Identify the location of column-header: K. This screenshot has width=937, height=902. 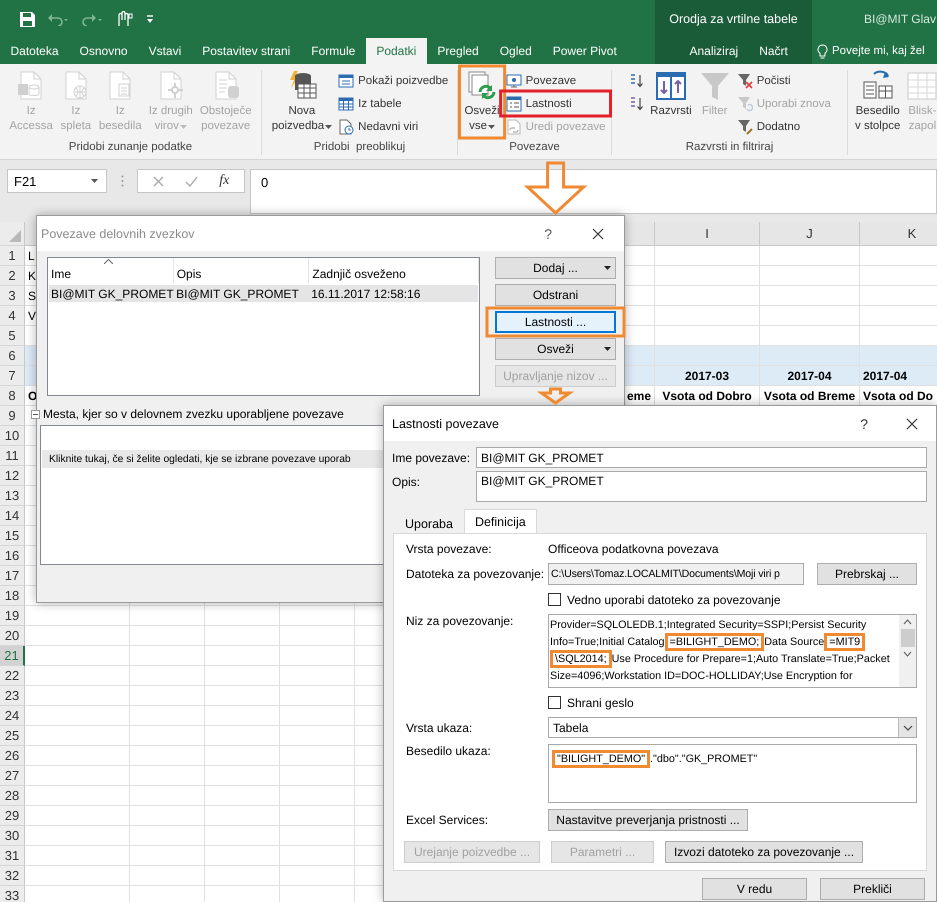
(912, 233).